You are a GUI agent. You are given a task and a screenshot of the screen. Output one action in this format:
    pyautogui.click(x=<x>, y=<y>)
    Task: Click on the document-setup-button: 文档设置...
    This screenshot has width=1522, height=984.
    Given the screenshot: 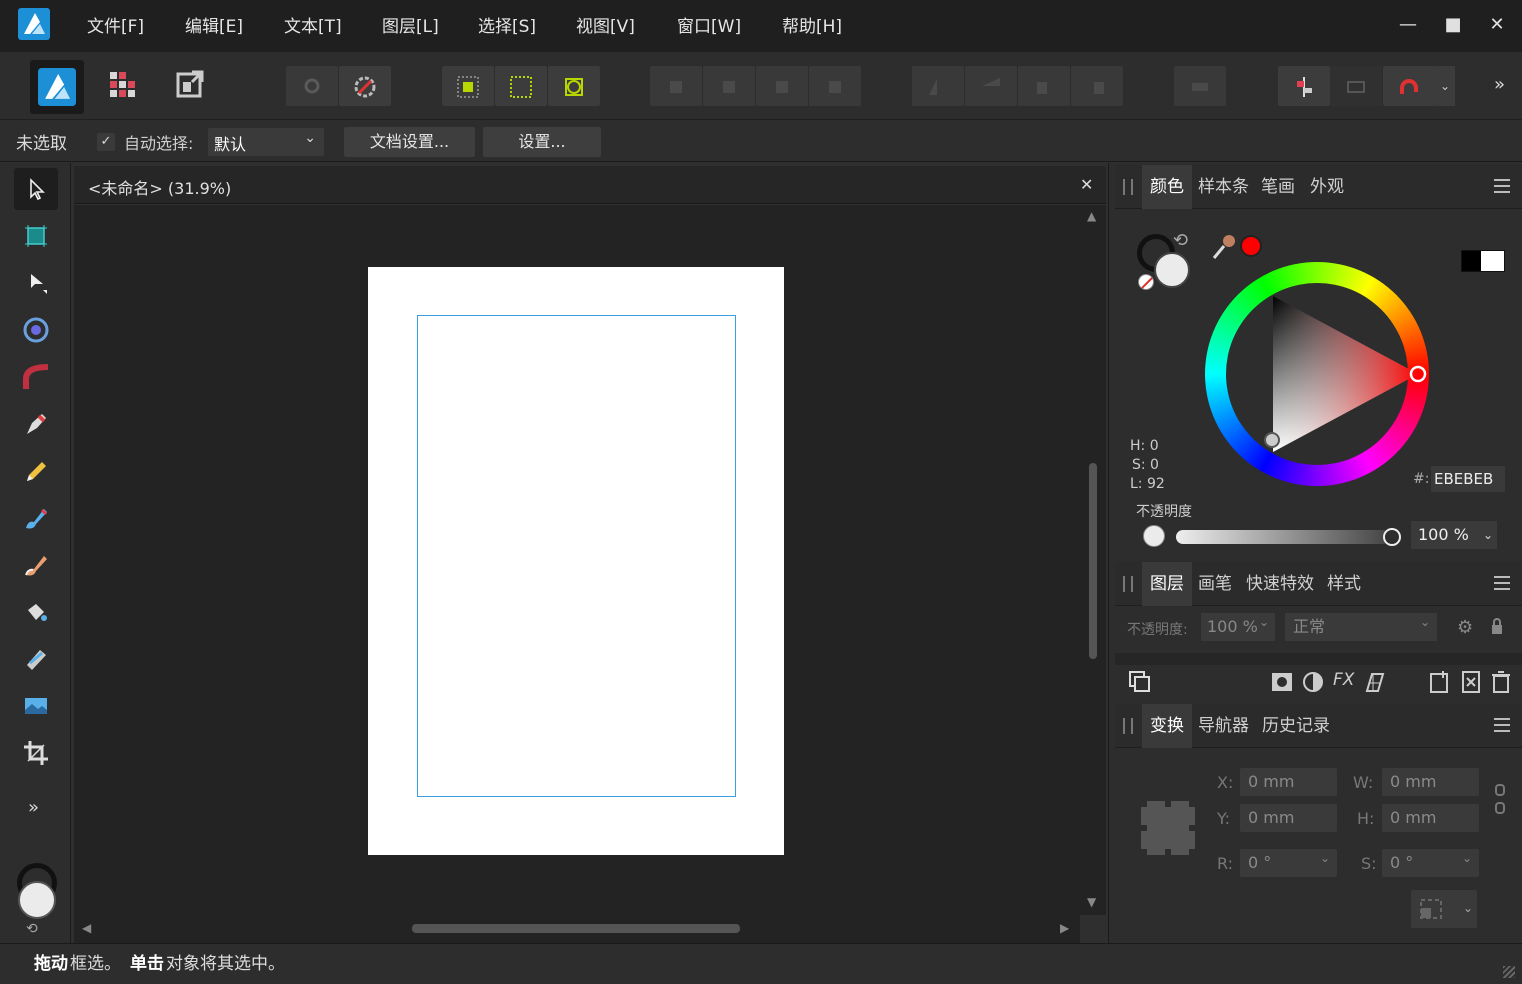 What is the action you would take?
    pyautogui.click(x=409, y=142)
    